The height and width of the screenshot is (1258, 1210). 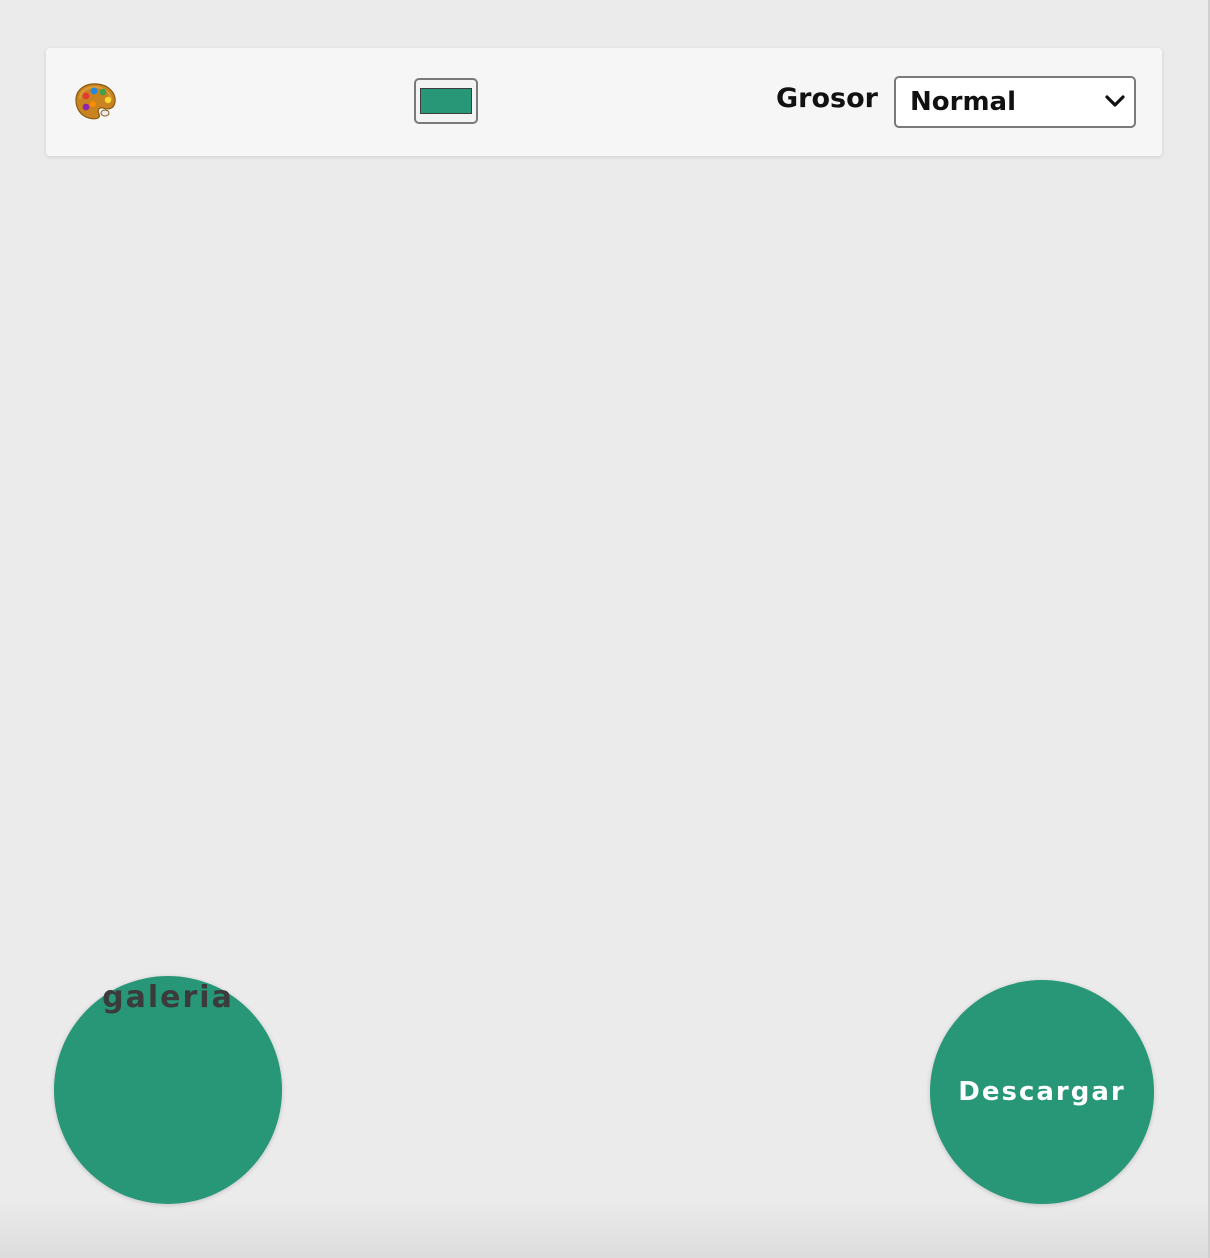 I want to click on grosor-label: Grosor, so click(x=827, y=98).